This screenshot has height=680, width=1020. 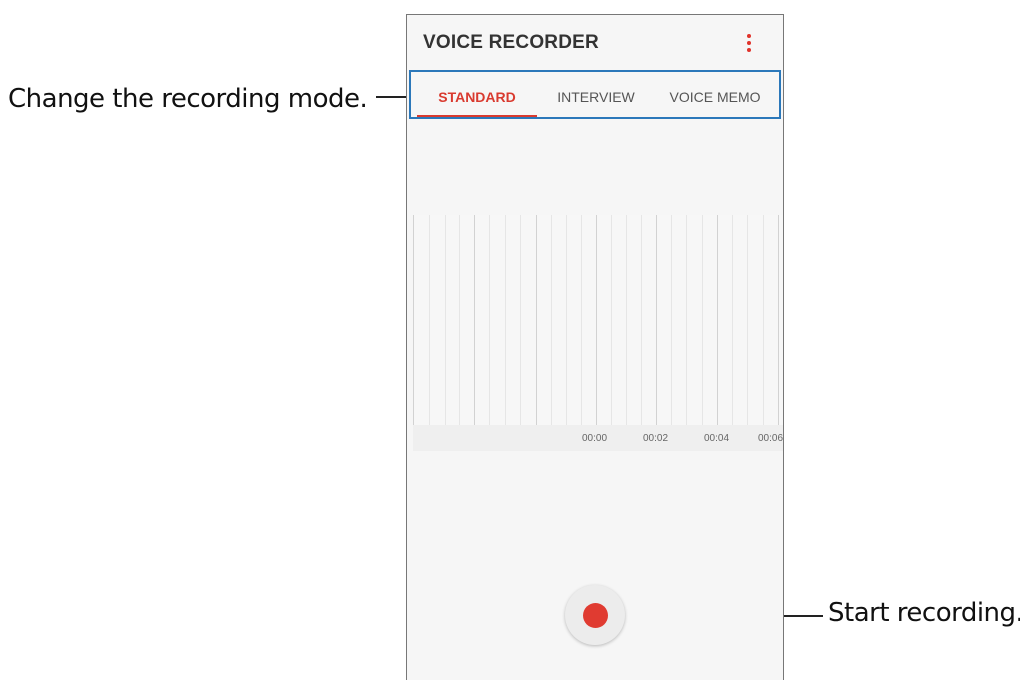 I want to click on timeline-label: 00:00, so click(x=595, y=438).